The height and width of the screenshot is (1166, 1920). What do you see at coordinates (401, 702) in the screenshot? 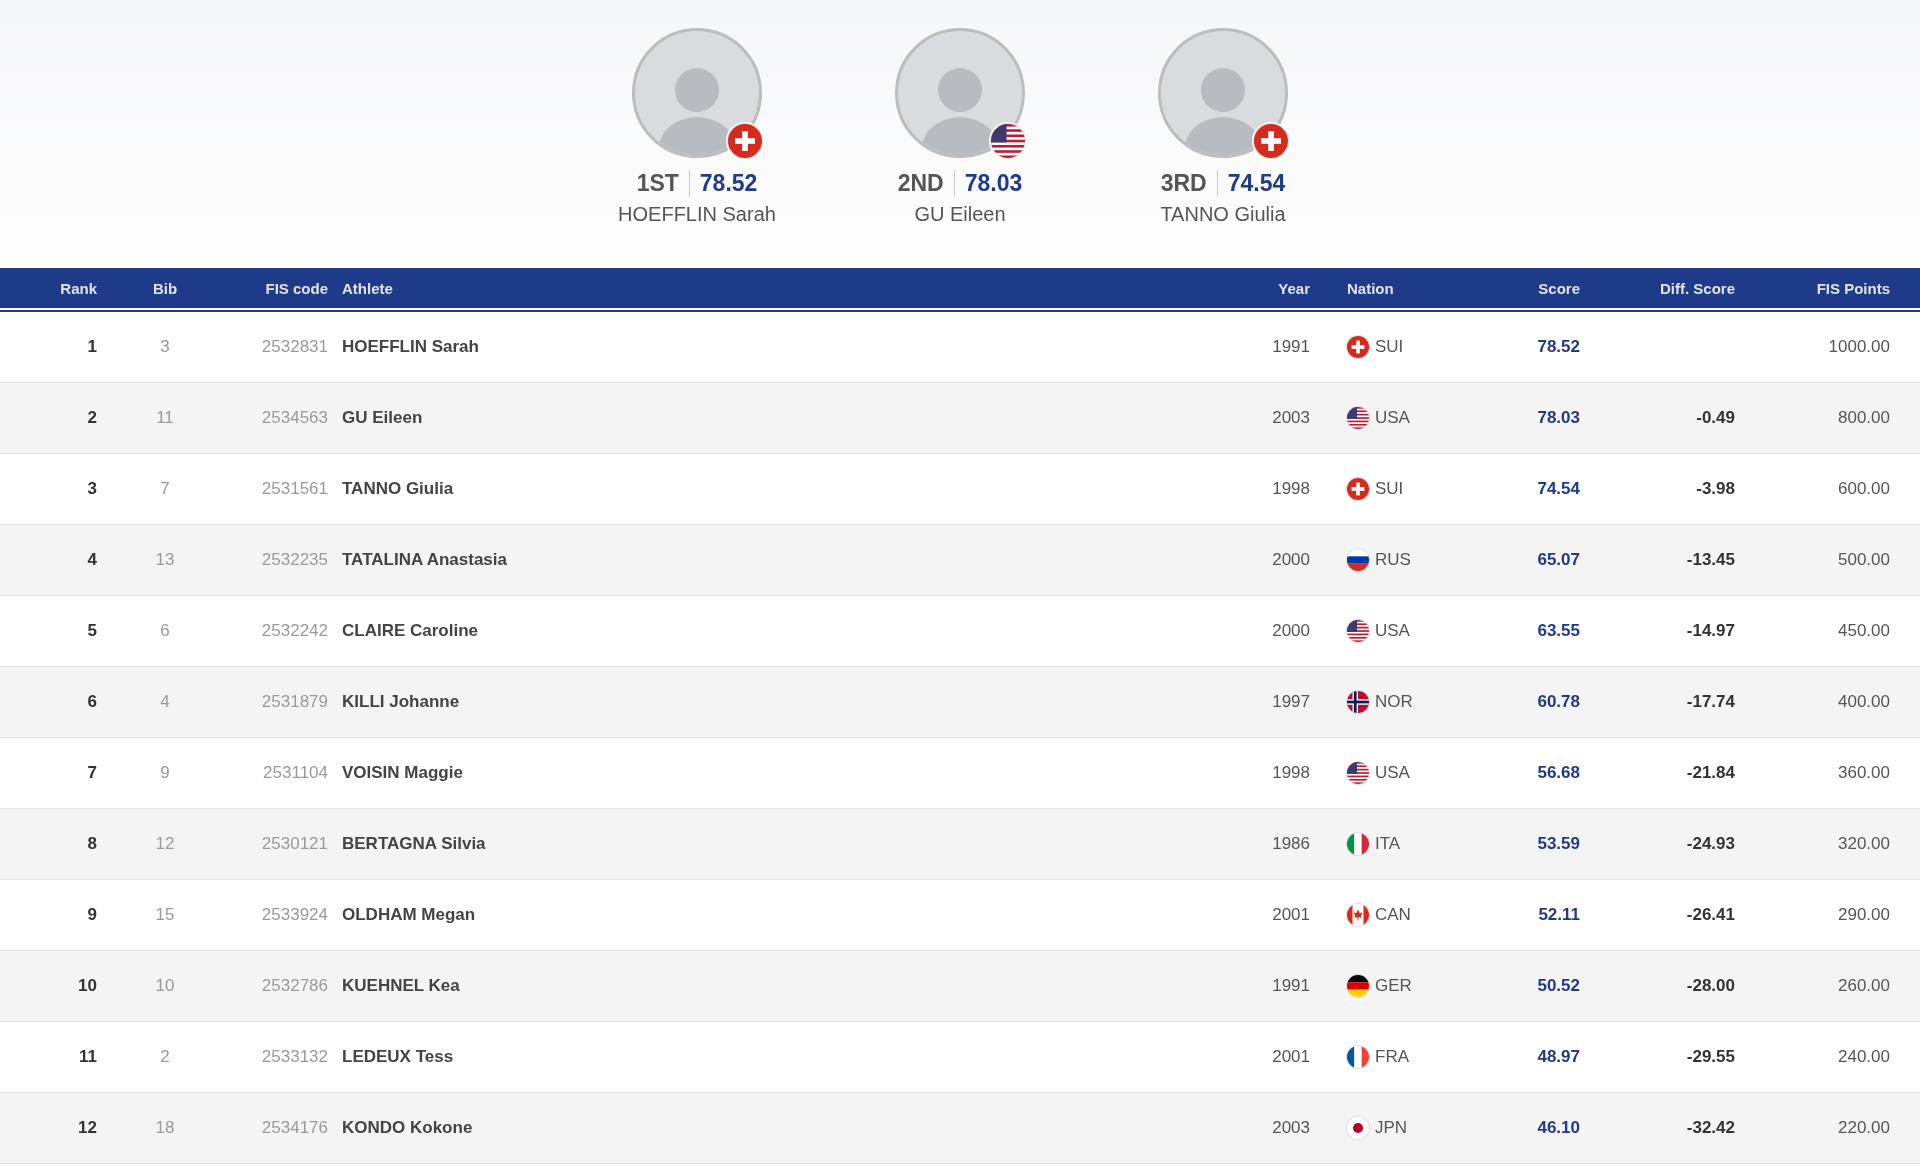
I see `athlete-name: KILLI Johanne` at bounding box center [401, 702].